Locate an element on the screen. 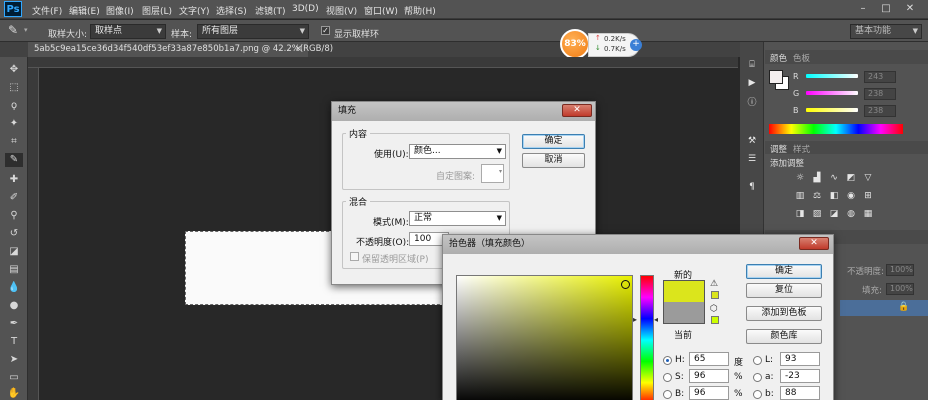  dodge-tool-icon: ● is located at coordinates (14, 306).